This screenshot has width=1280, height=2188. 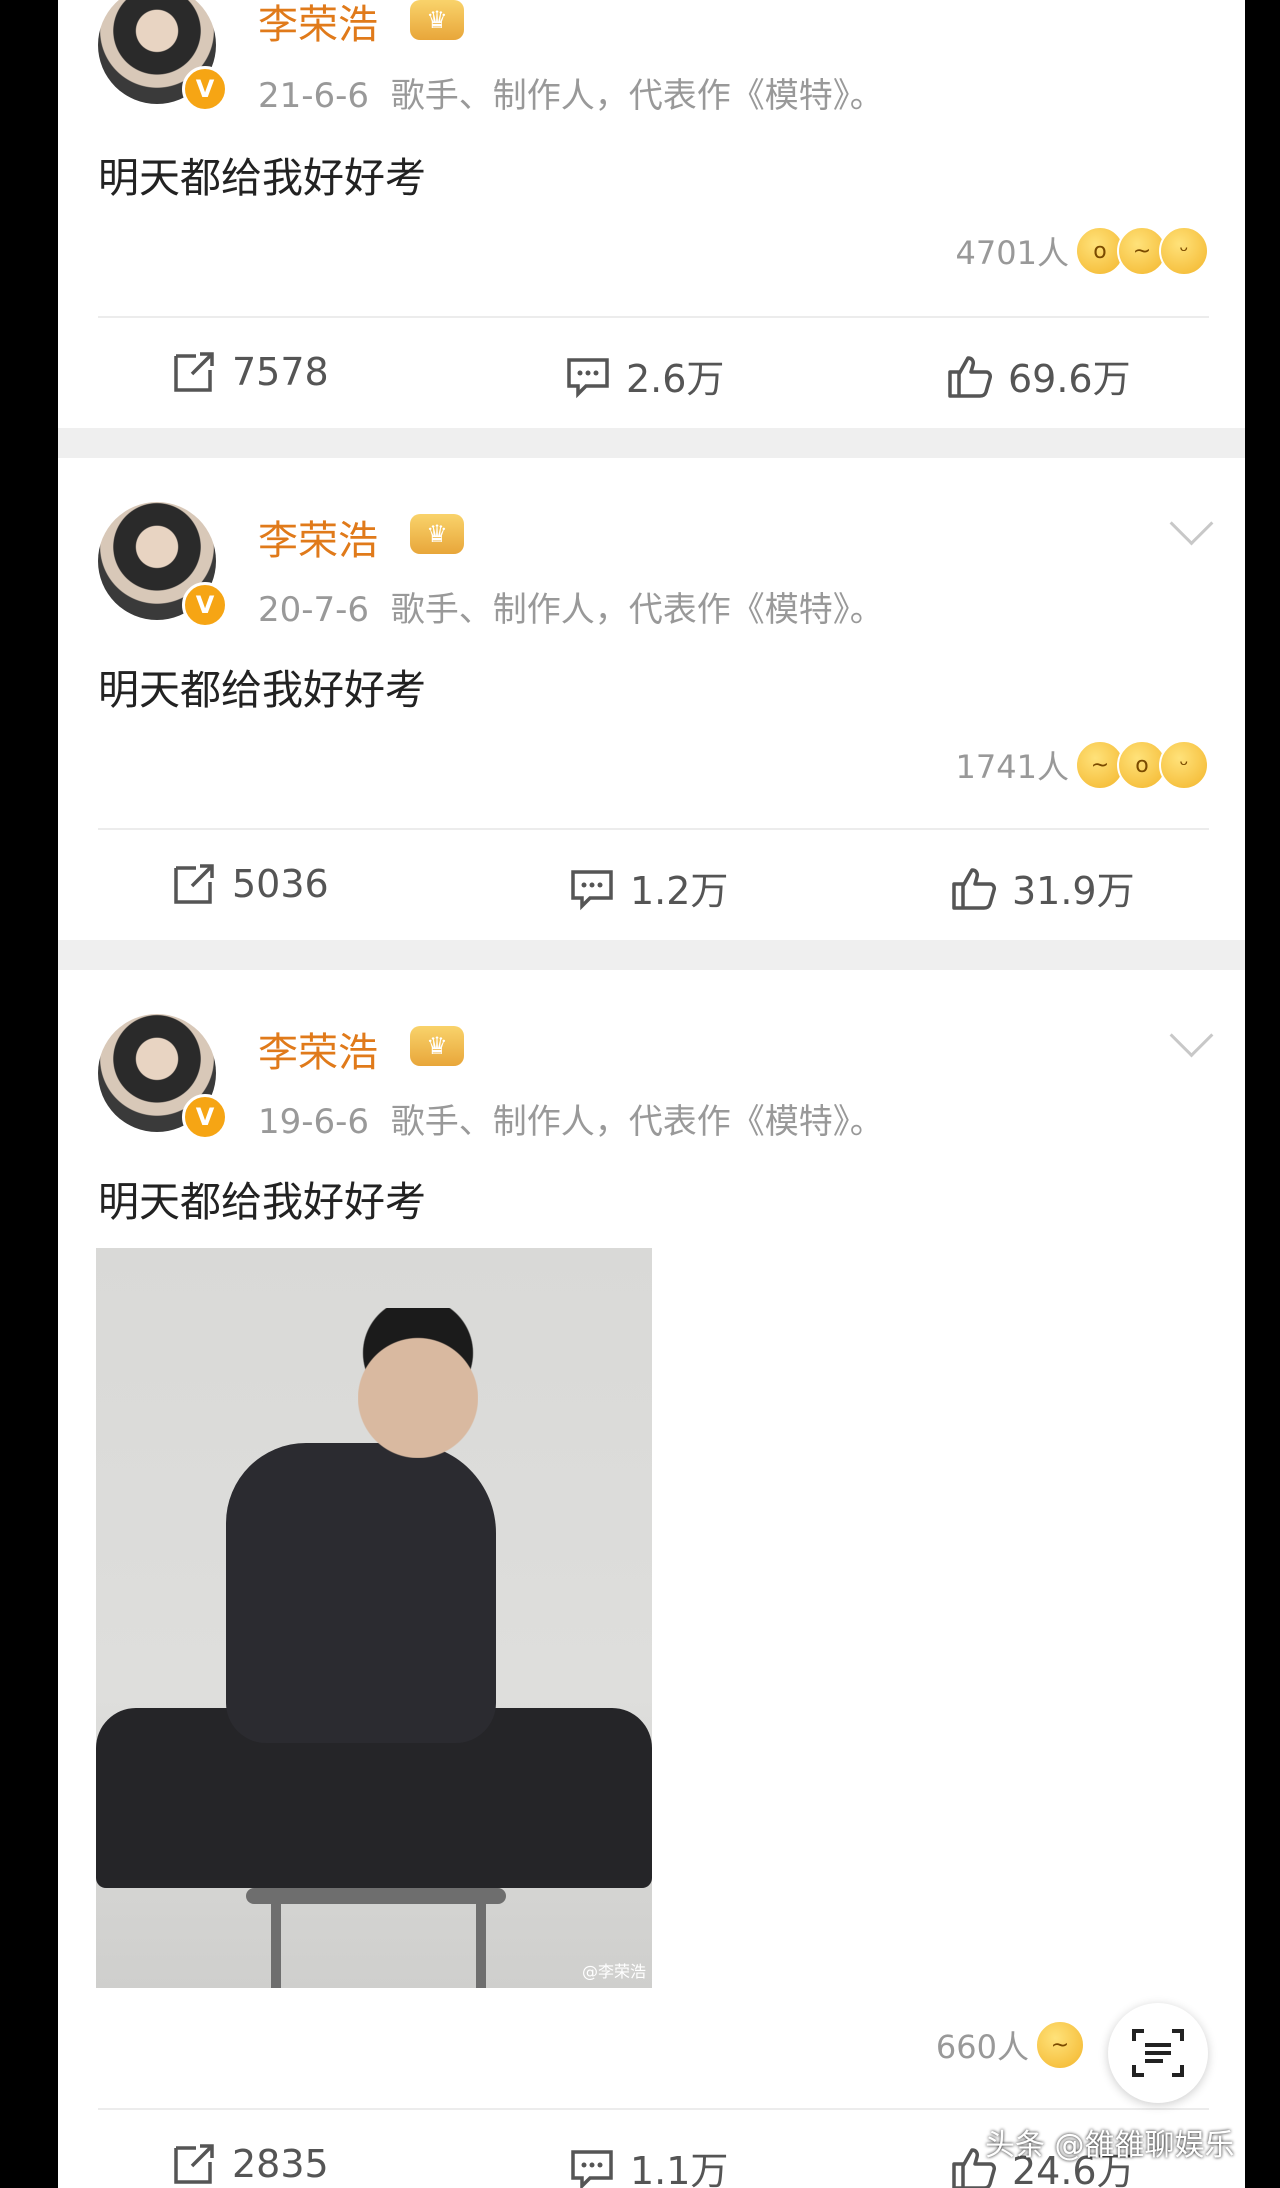 What do you see at coordinates (280, 372) in the screenshot?
I see `repost-count: 7578` at bounding box center [280, 372].